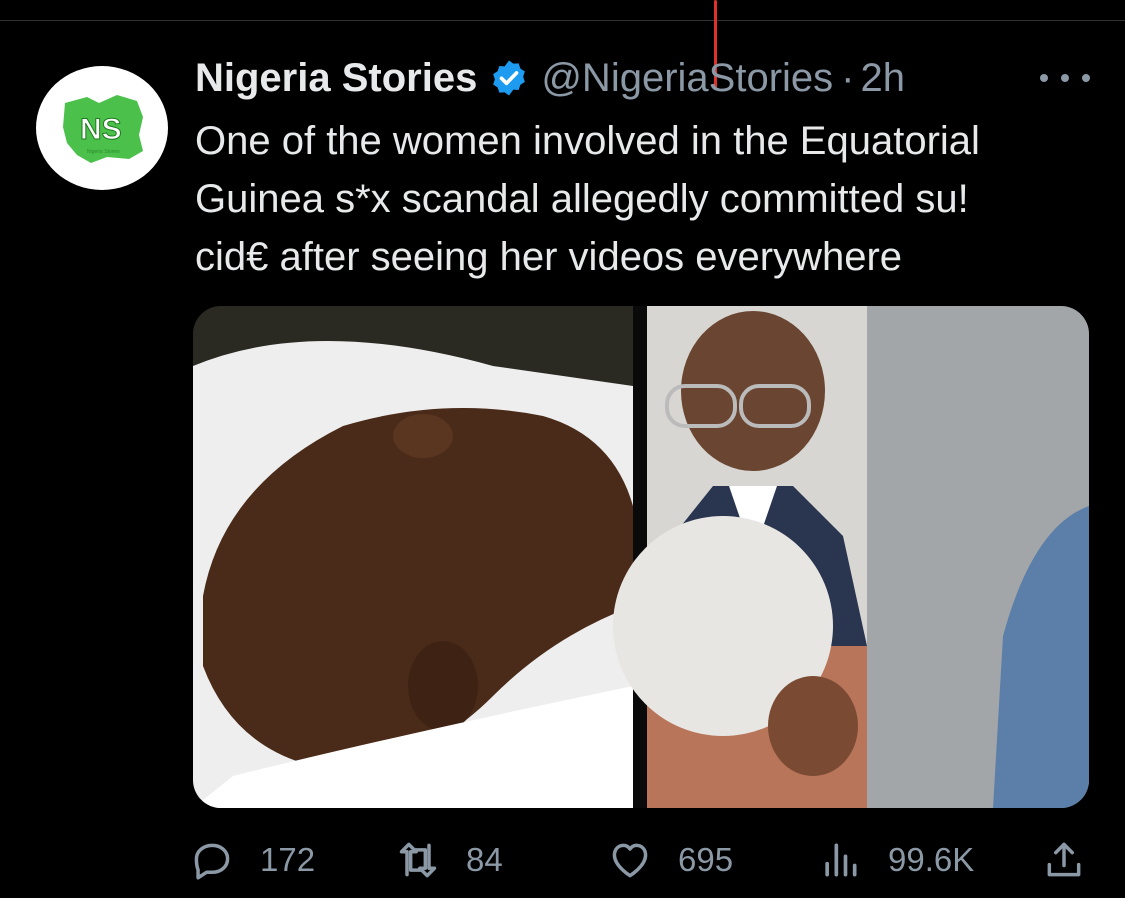  What do you see at coordinates (212, 860) in the screenshot?
I see `reply-icon` at bounding box center [212, 860].